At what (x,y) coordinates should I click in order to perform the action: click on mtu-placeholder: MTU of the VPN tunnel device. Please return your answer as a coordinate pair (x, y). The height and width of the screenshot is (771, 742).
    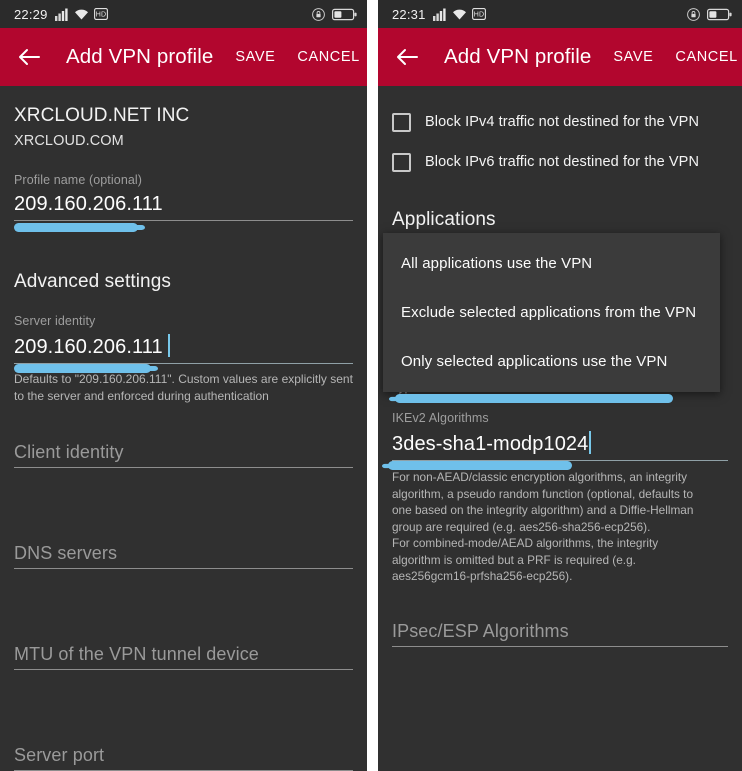
    Looking at the image, I should click on (136, 654).